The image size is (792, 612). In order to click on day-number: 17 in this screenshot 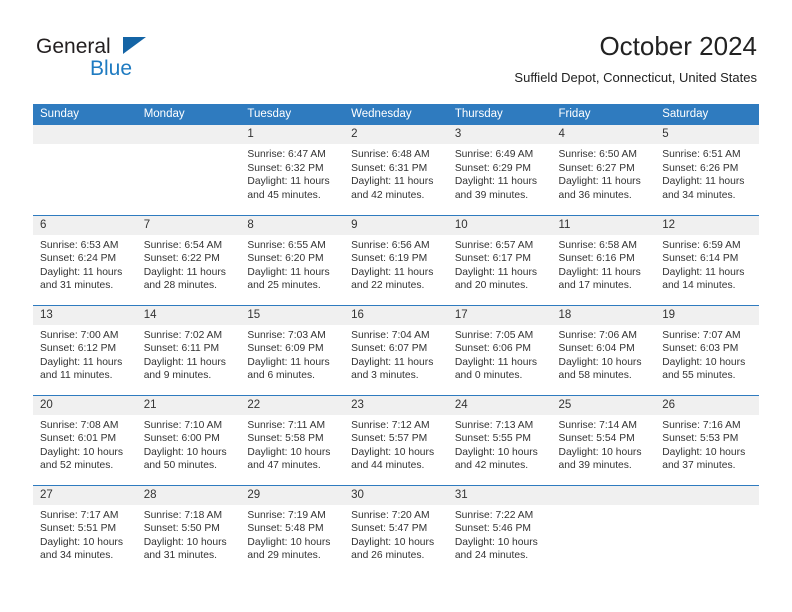, I will do `click(499, 315)`.